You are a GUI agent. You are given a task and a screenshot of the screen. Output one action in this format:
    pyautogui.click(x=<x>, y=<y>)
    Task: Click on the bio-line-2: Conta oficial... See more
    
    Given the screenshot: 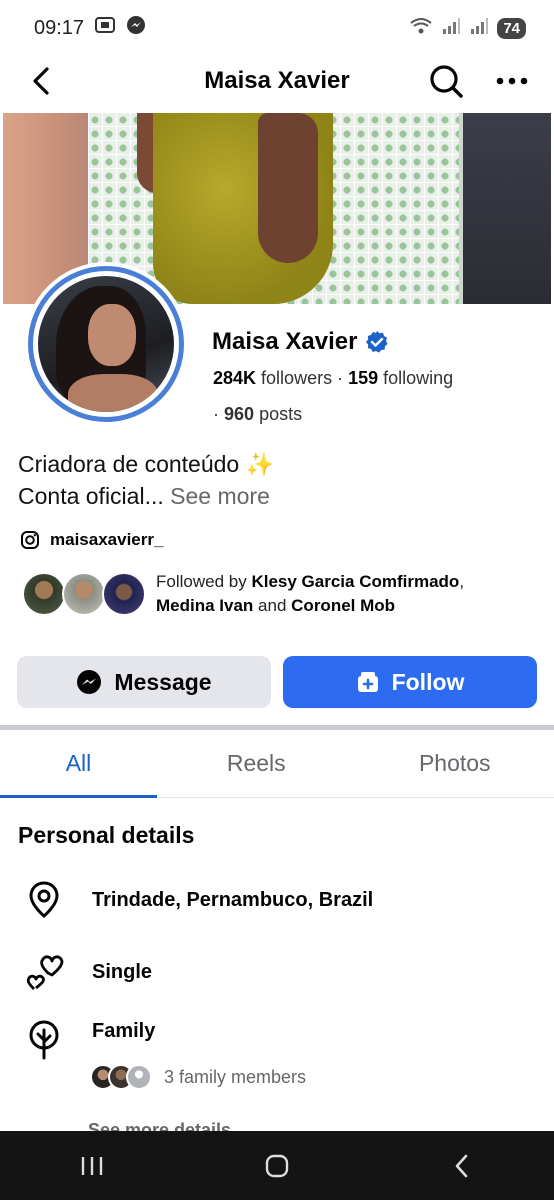 What is the action you would take?
    pyautogui.click(x=146, y=496)
    